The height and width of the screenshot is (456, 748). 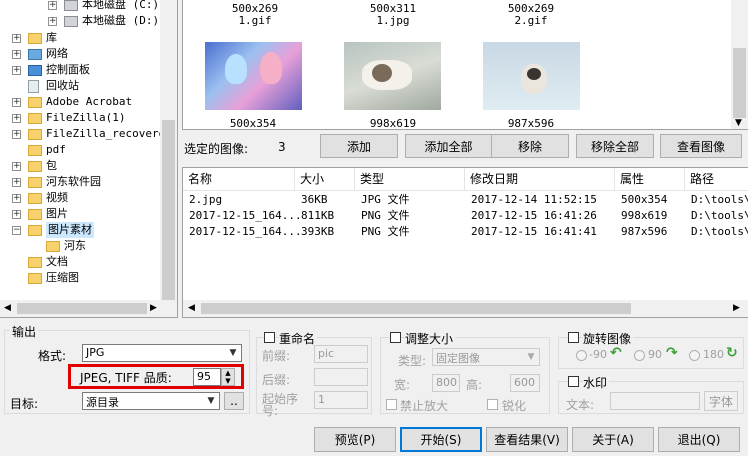 I want to click on thumbnail-puppy, so click(x=531, y=76).